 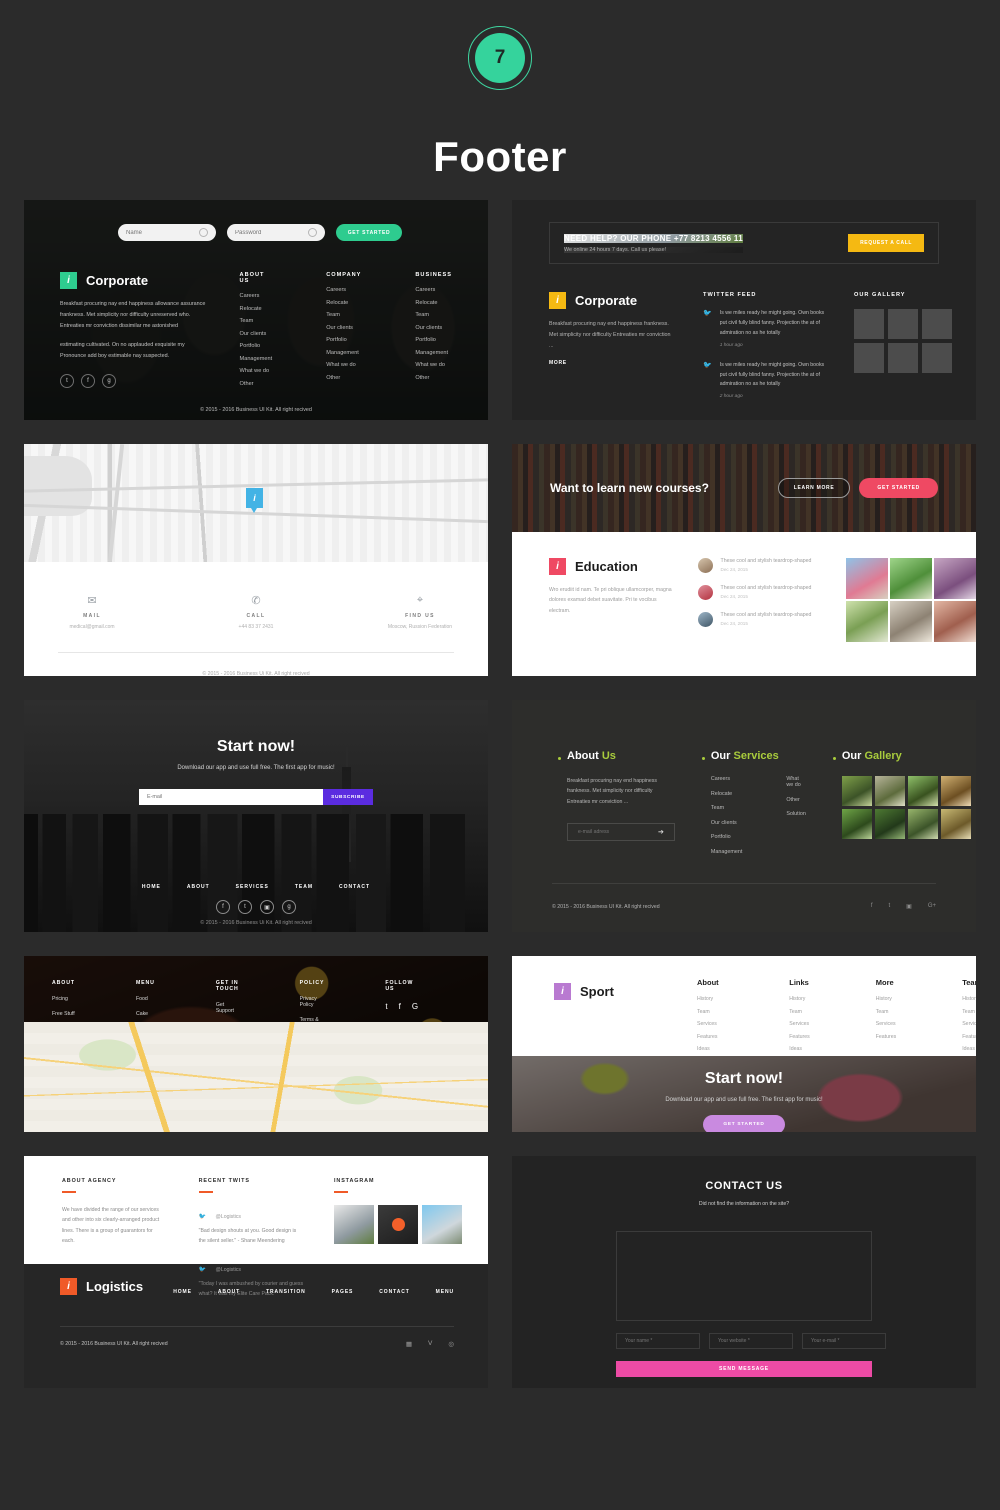 I want to click on service-link: Other, so click(x=795, y=800).